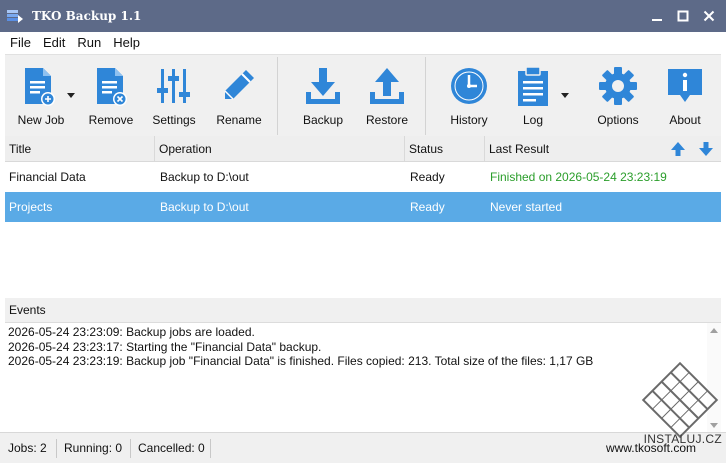  Describe the element at coordinates (31, 207) in the screenshot. I see `cell-title: Projects` at that location.